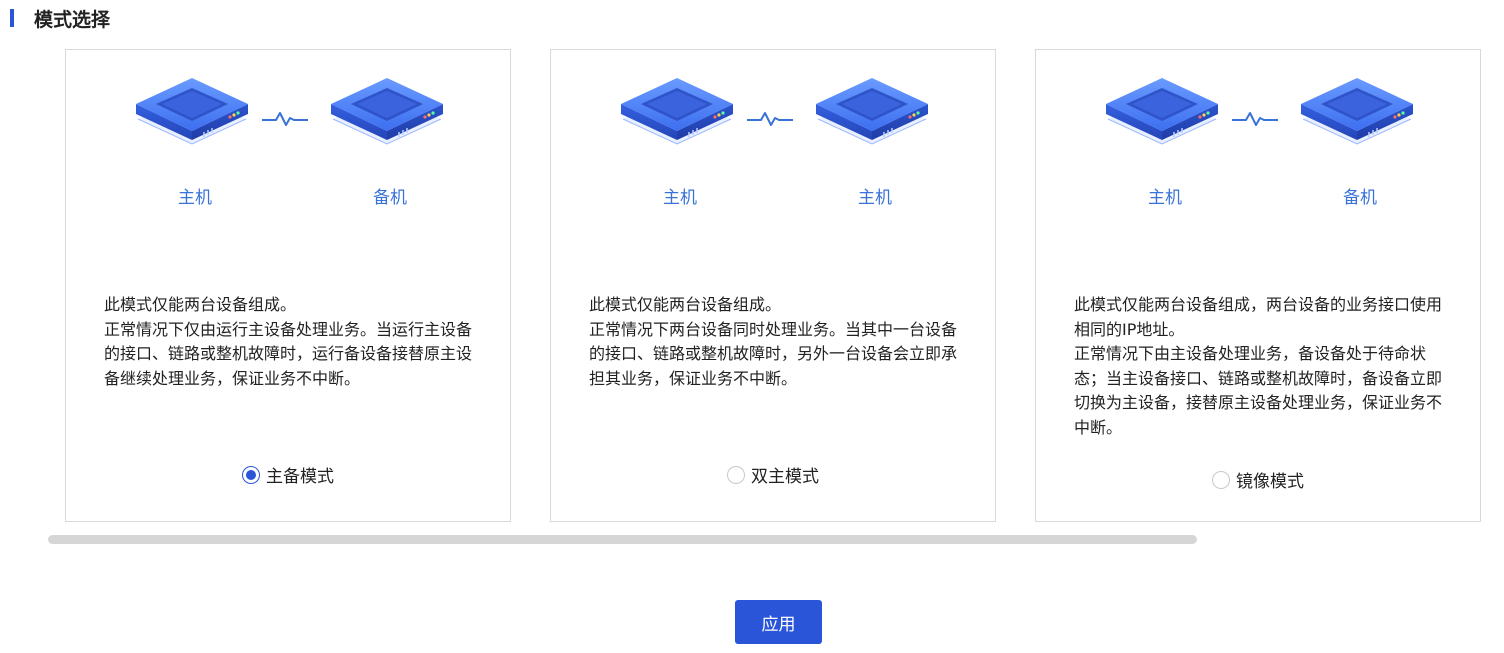 This screenshot has width=1504, height=653. What do you see at coordinates (1258, 317) in the screenshot?
I see `description-line: 此模式仅能两台设备组成，两台设备的业务接口使用相同的IP地址。` at bounding box center [1258, 317].